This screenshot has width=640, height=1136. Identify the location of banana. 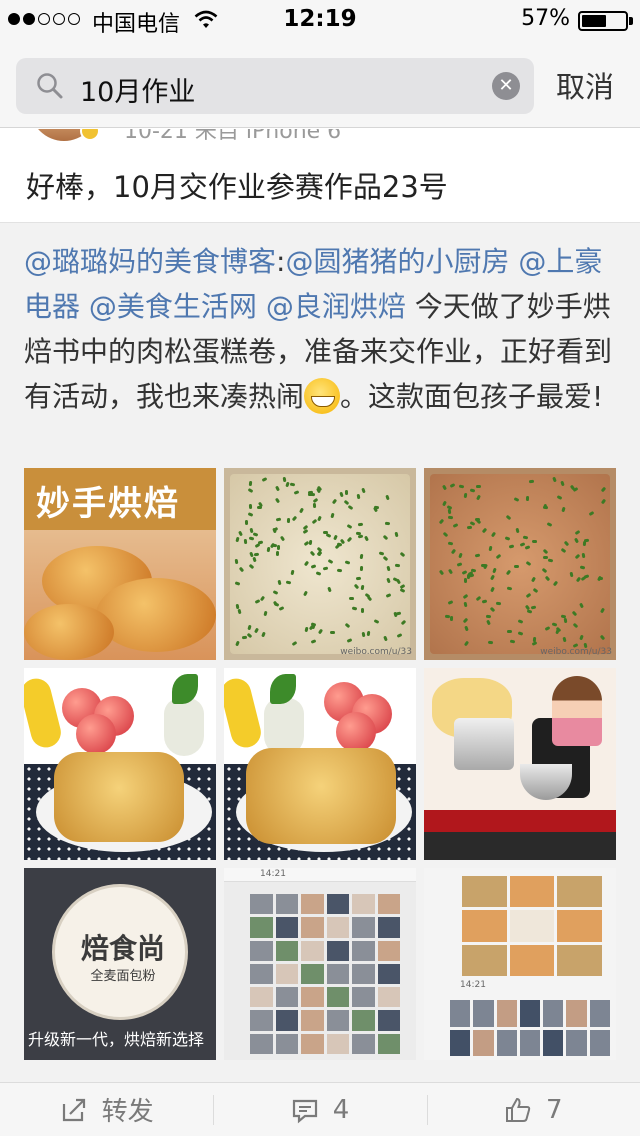
(244, 713).